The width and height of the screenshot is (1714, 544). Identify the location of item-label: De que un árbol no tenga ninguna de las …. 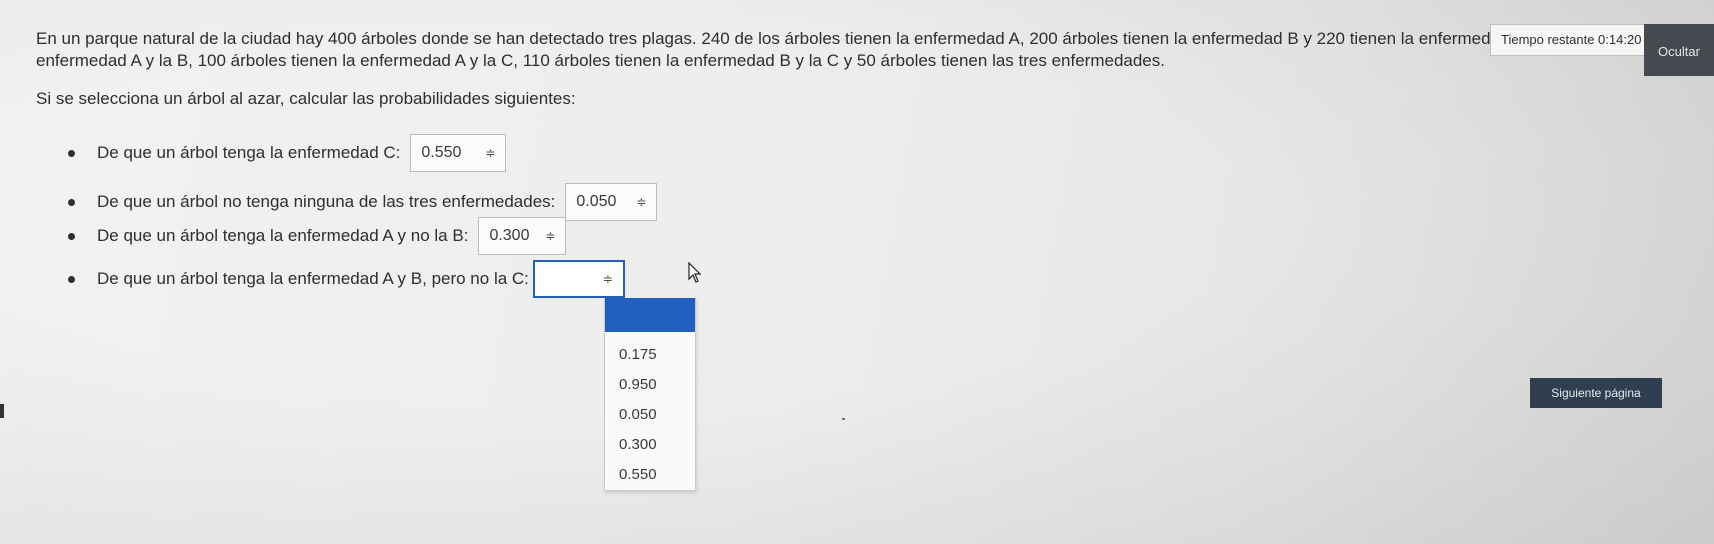
(326, 201).